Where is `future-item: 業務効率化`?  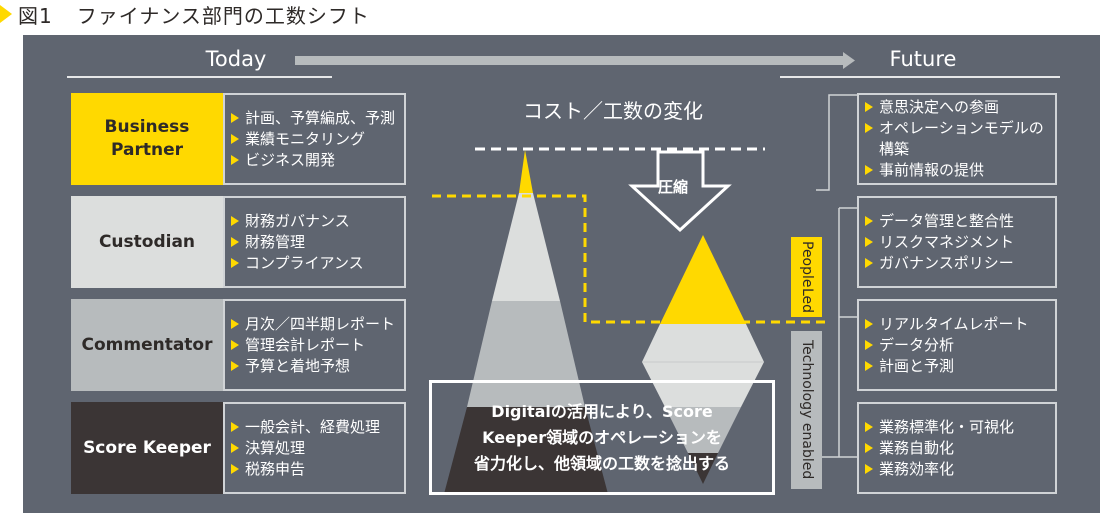 future-item: 業務効率化 is located at coordinates (960, 469).